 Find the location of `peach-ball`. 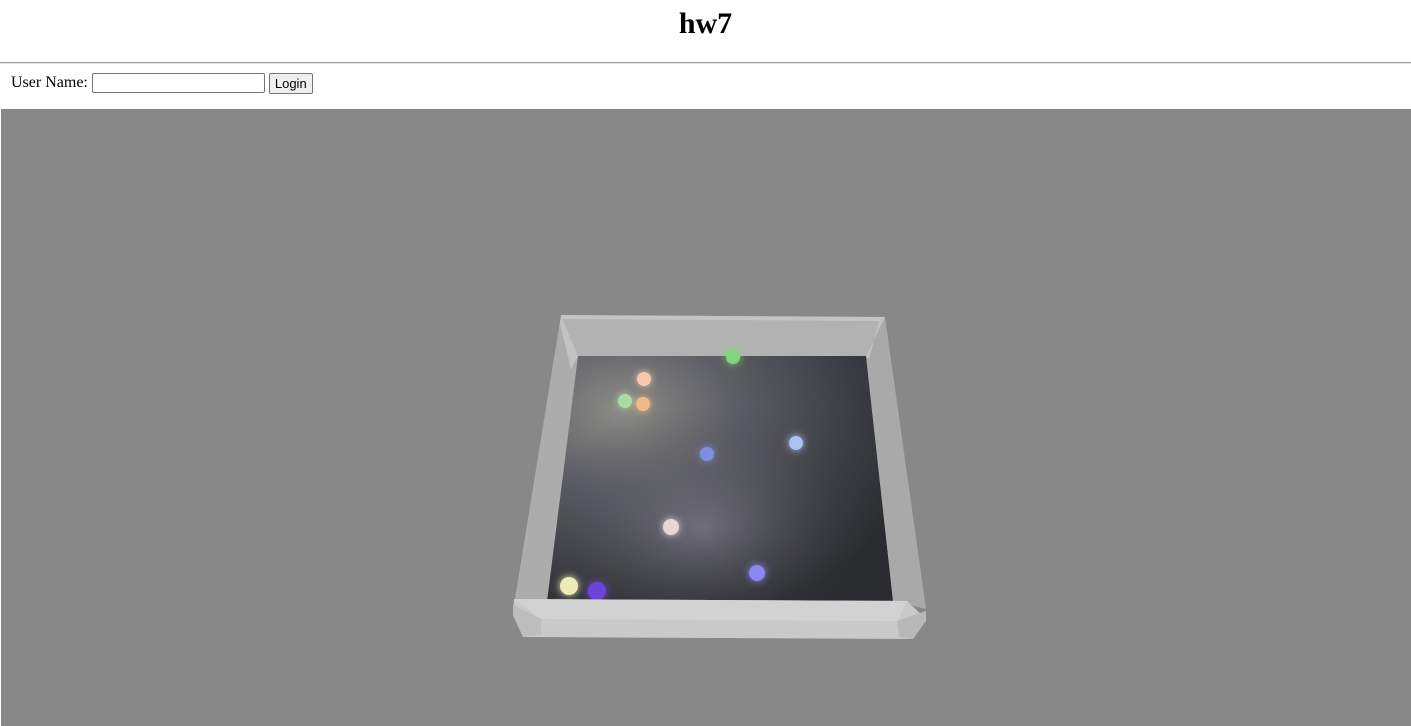

peach-ball is located at coordinates (644, 379).